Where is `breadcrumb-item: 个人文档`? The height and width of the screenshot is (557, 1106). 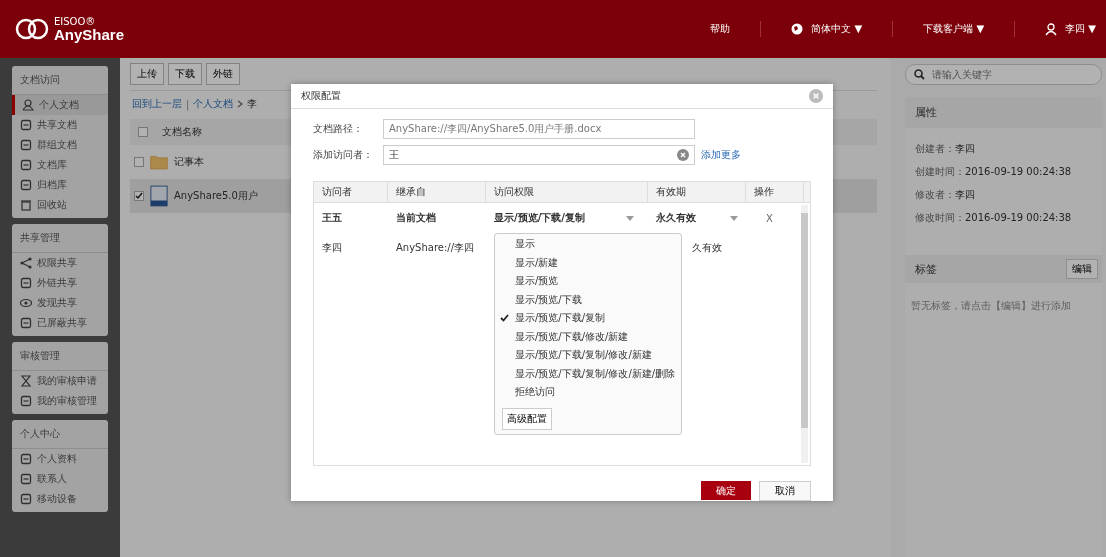 breadcrumb-item: 个人文档 is located at coordinates (213, 104).